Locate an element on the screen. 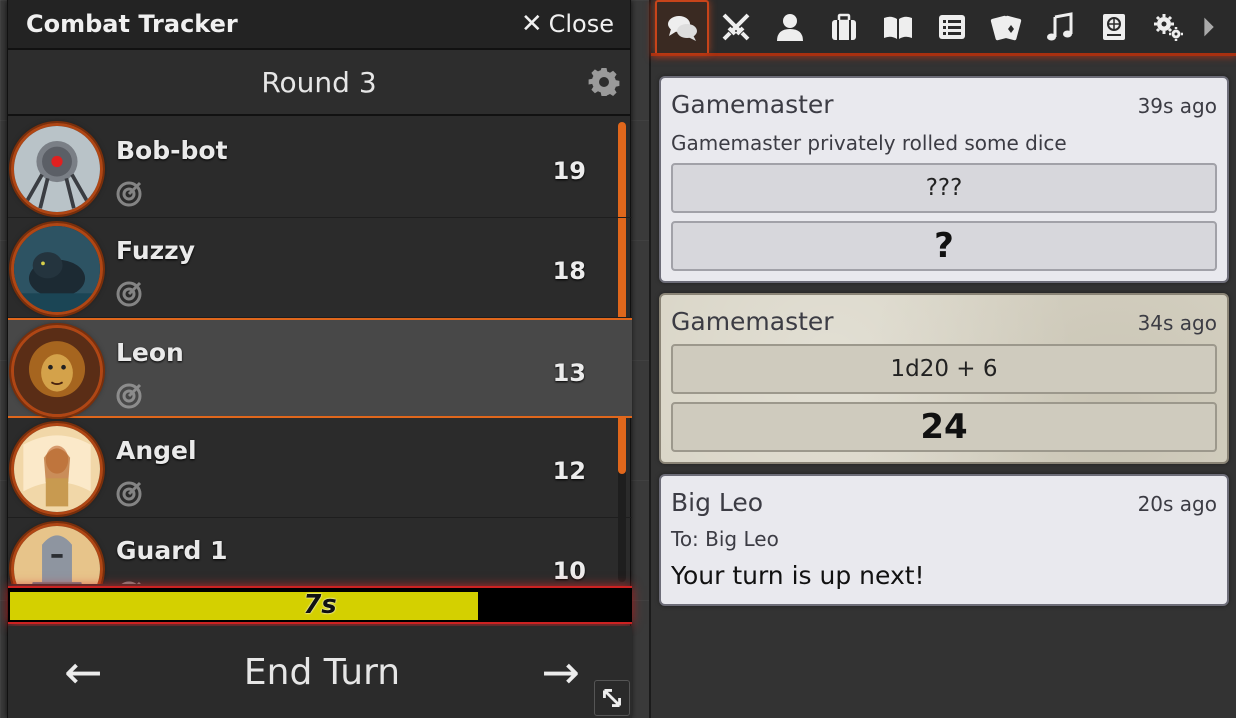 This screenshot has width=1236, height=718. cogs-icon is located at coordinates (1168, 27).